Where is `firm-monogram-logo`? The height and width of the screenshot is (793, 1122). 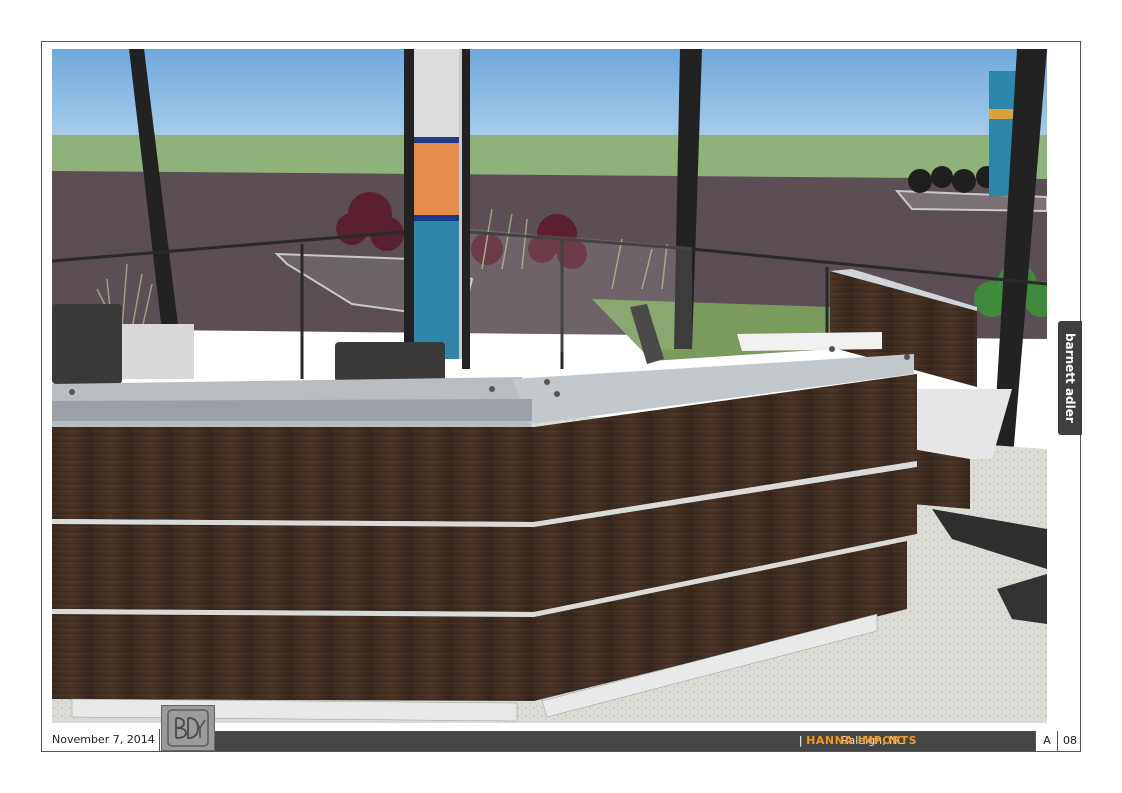
firm-monogram-logo is located at coordinates (188, 728).